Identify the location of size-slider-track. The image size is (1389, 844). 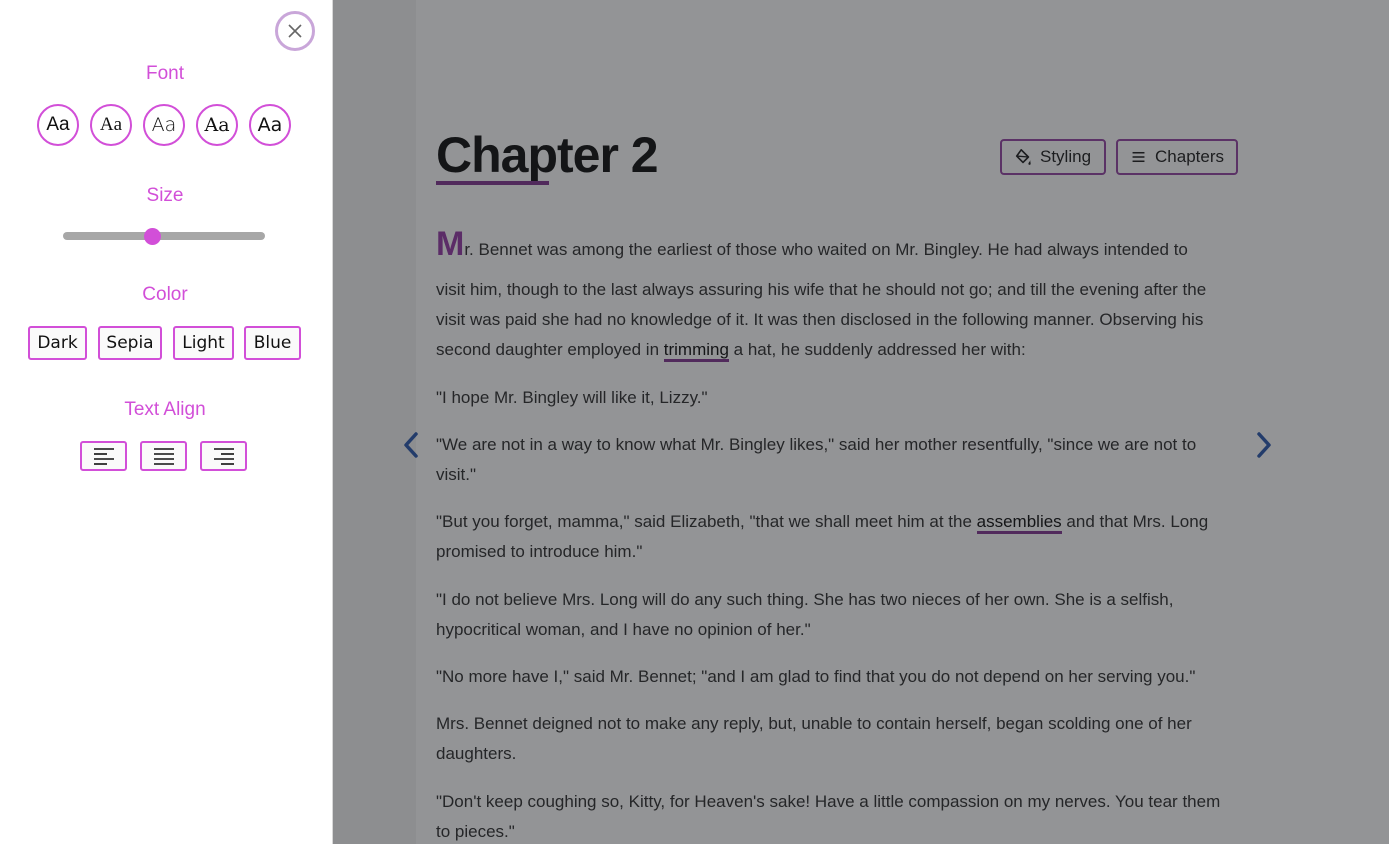
(164, 236).